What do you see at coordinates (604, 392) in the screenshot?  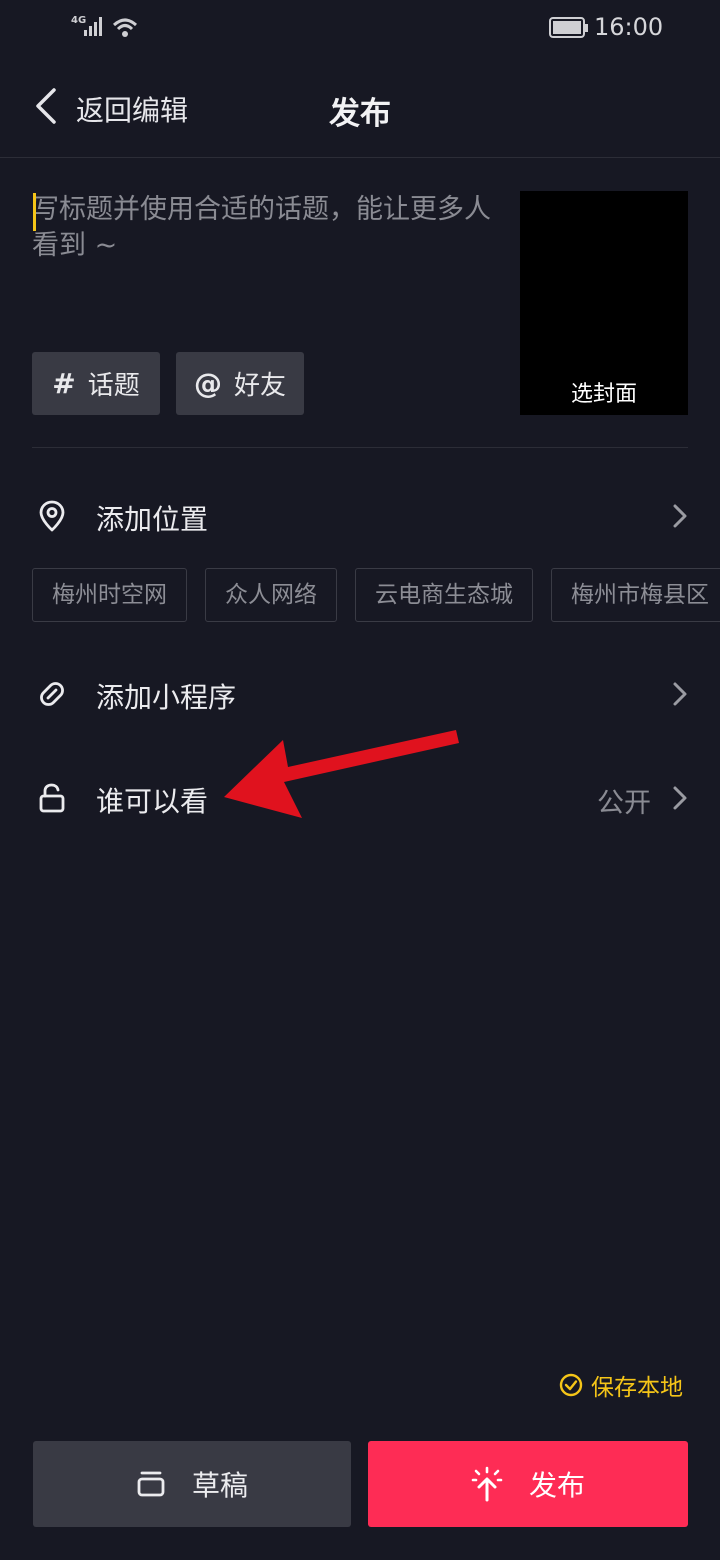 I see `select-cover-label: 选封面` at bounding box center [604, 392].